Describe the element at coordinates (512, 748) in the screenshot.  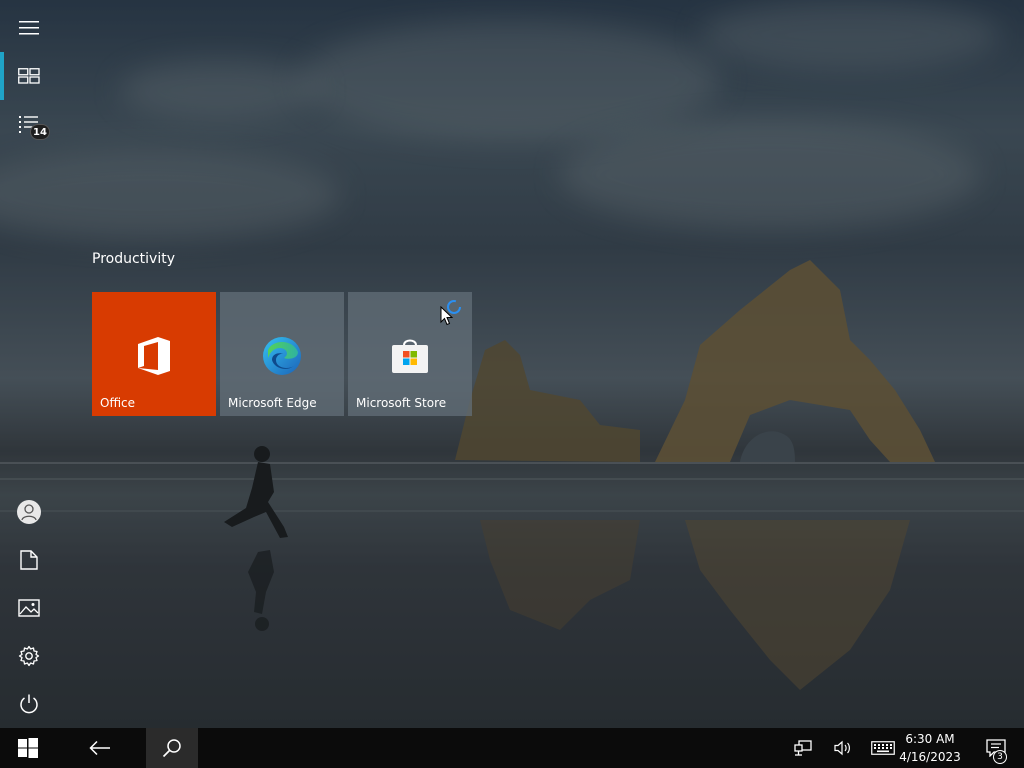
I see `taskbar: 6:30 AM 4/16/2023` at that location.